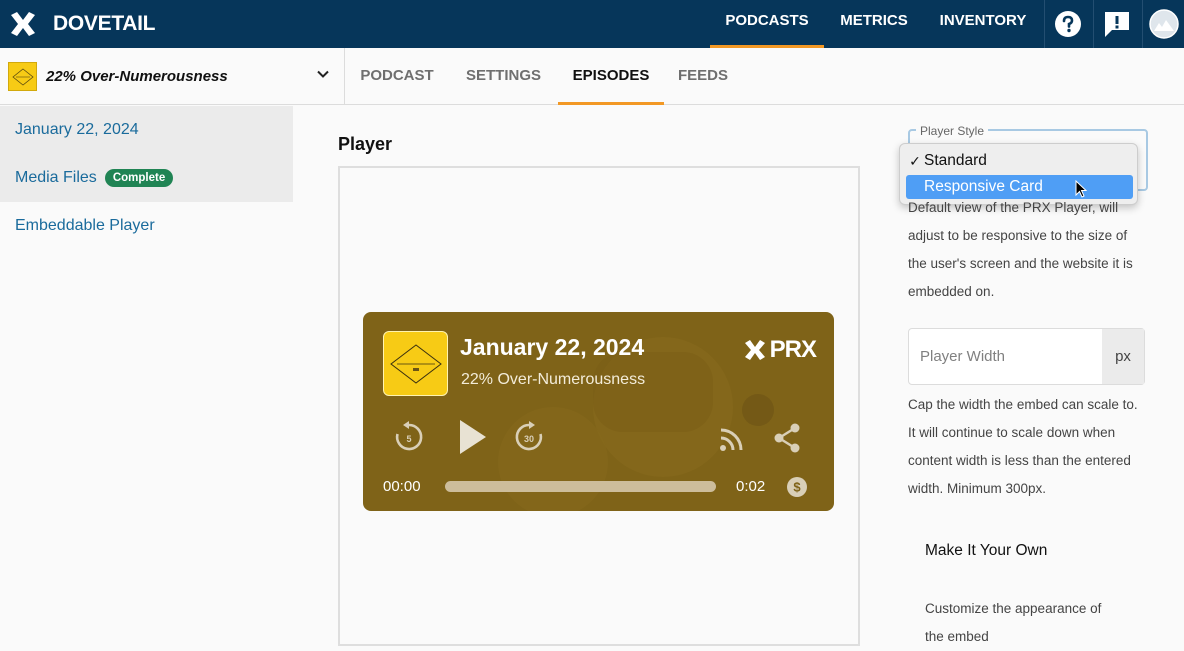 Image resolution: width=1184 pixels, height=651 pixels. Describe the element at coordinates (1013, 608) in the screenshot. I see `help-line: Customize the appearance of` at that location.